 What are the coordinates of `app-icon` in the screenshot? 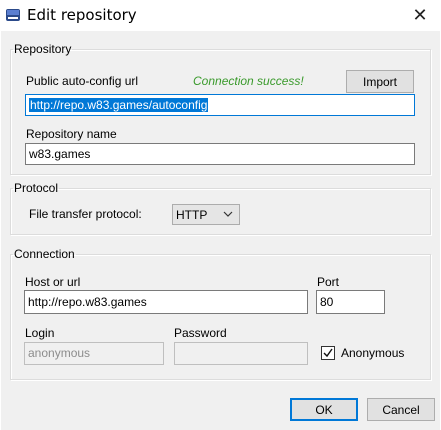 It's located at (13, 15).